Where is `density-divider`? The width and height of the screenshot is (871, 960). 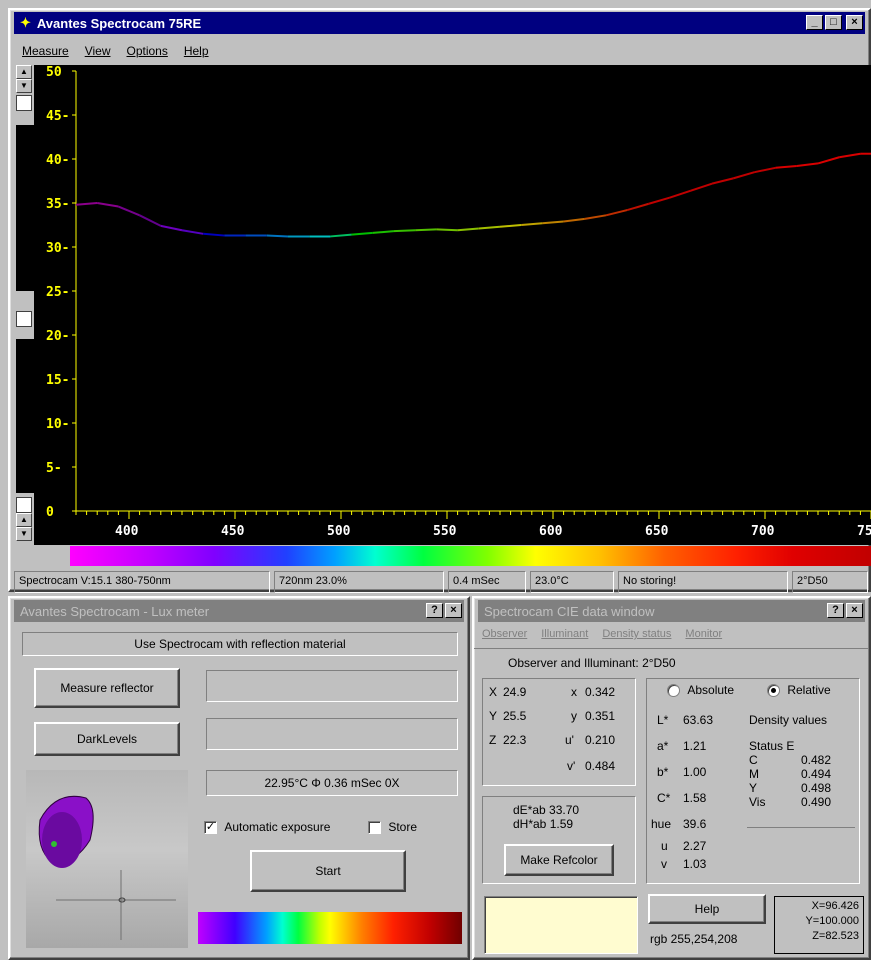 density-divider is located at coordinates (801, 827).